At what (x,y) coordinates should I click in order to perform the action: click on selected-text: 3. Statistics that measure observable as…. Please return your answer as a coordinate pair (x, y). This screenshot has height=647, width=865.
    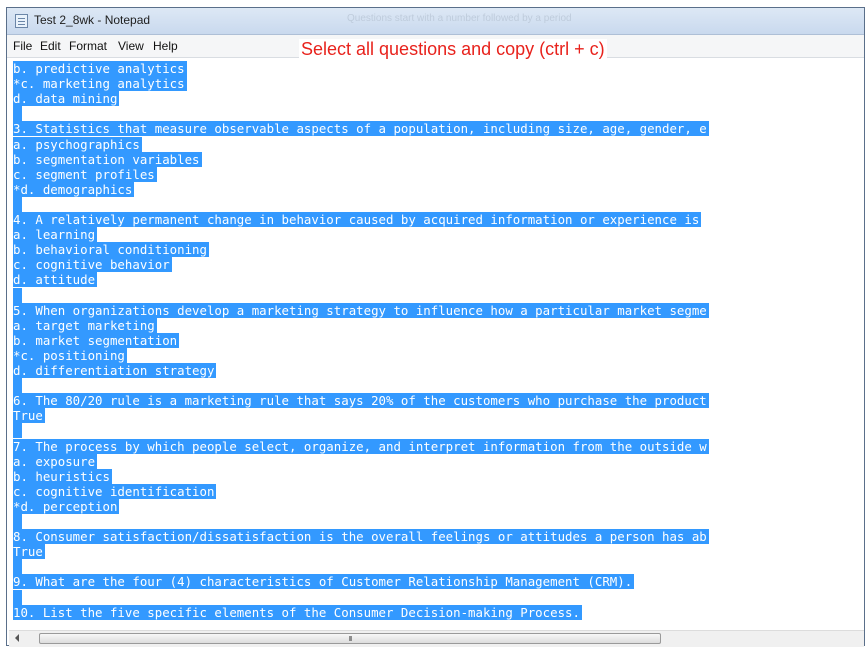
    Looking at the image, I should click on (361, 129).